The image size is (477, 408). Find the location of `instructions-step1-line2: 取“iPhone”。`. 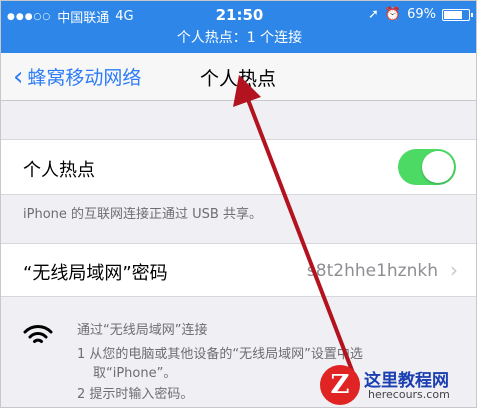

instructions-step1-line2: 取“iPhone”。 is located at coordinates (135, 373).